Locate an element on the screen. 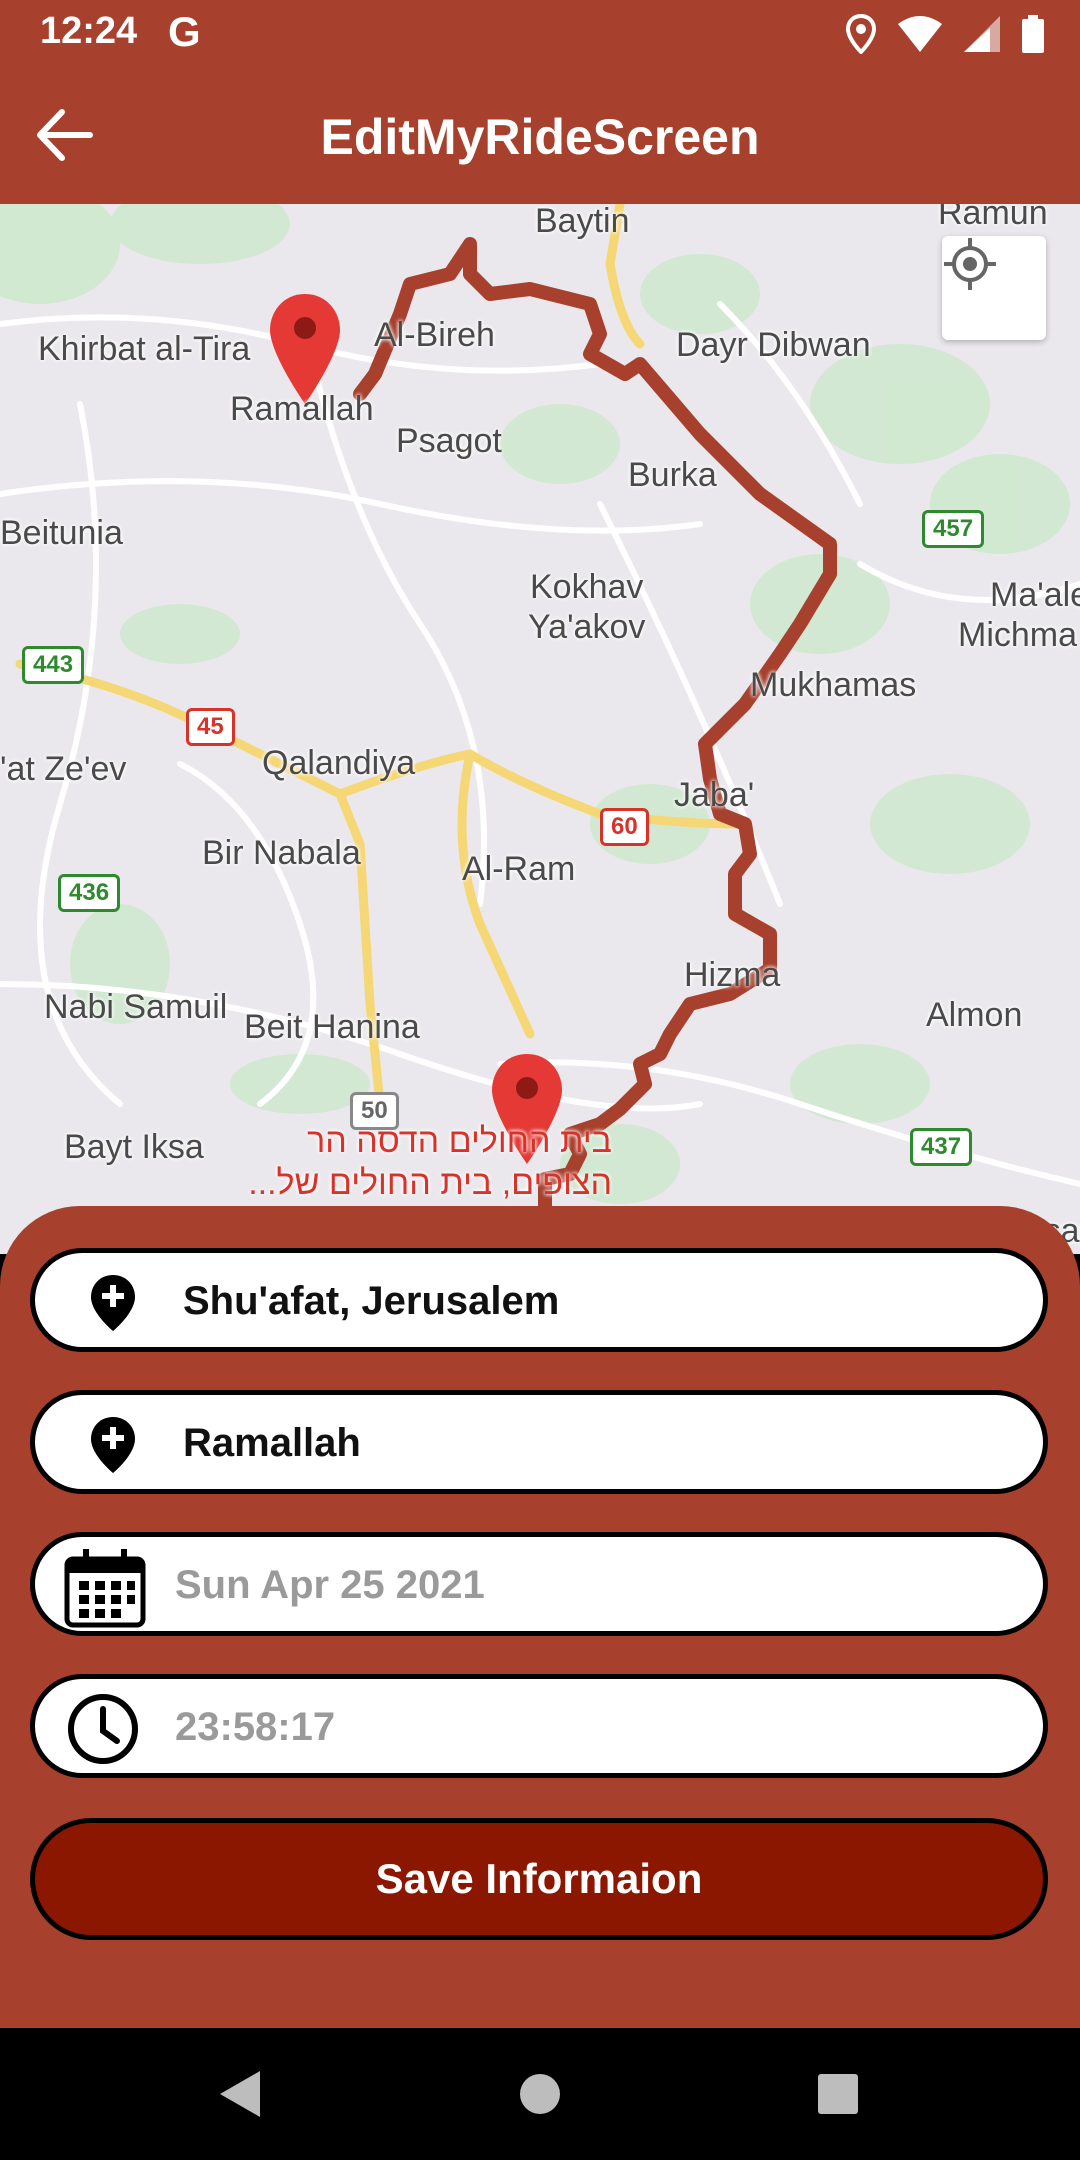 The width and height of the screenshot is (1080, 2160). map-label: Burka is located at coordinates (672, 475).